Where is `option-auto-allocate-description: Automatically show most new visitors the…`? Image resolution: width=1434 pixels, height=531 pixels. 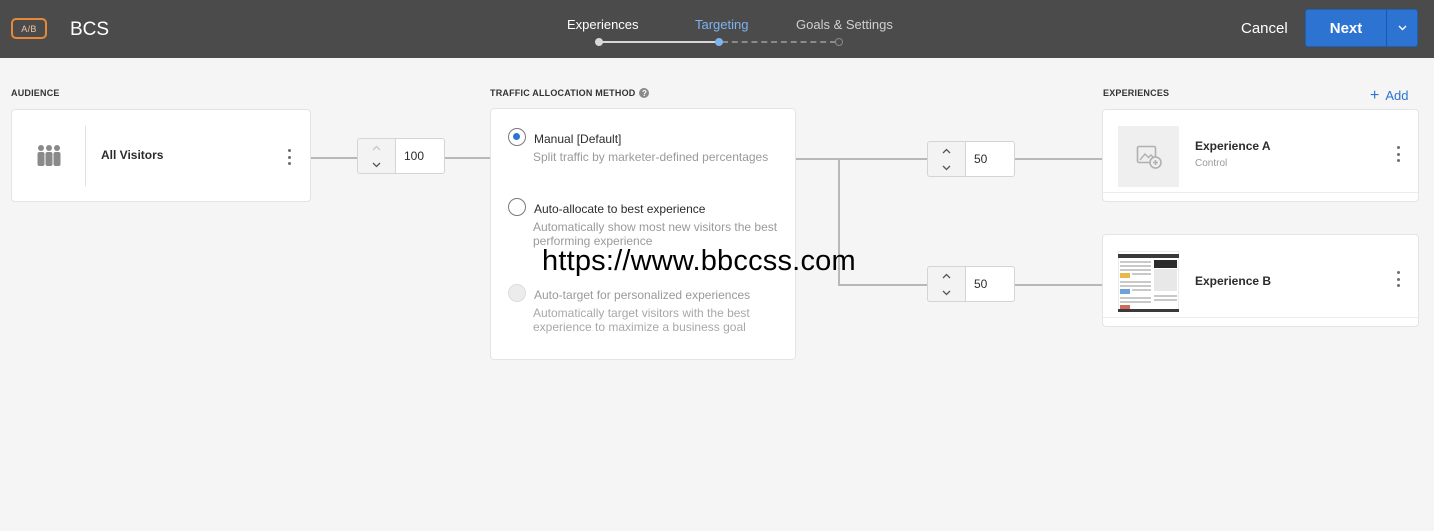 option-auto-allocate-description: Automatically show most new visitors the… is located at coordinates (655, 234).